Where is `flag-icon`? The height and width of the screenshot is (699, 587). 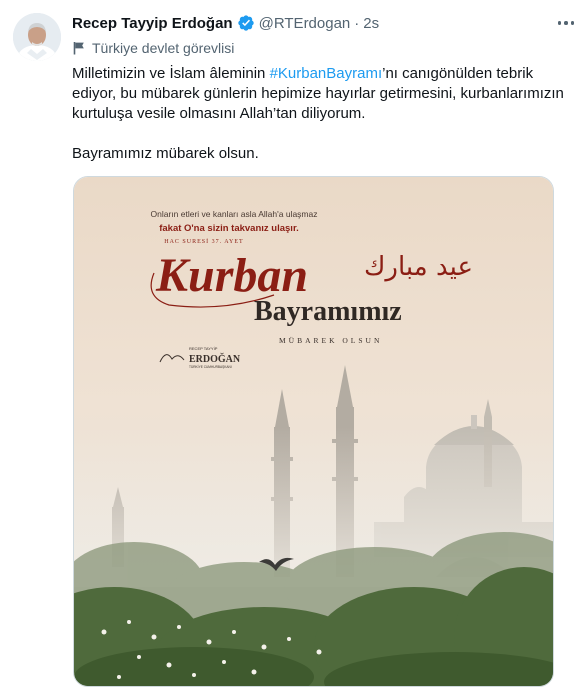
flag-icon is located at coordinates (78, 48).